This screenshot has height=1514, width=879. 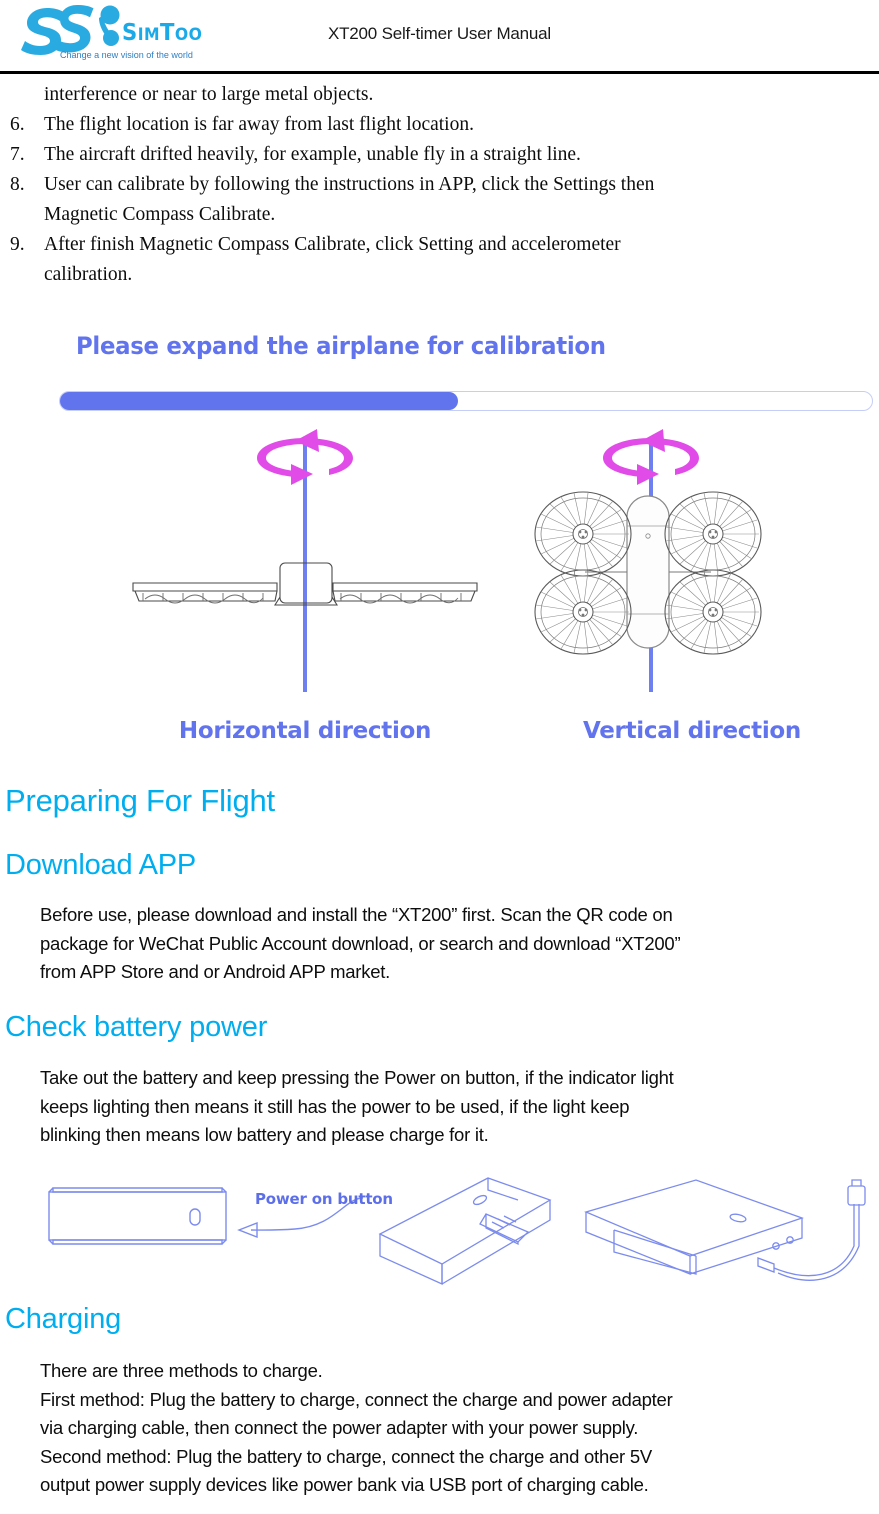 What do you see at coordinates (17, 184) in the screenshot?
I see `list-item-number: 8.` at bounding box center [17, 184].